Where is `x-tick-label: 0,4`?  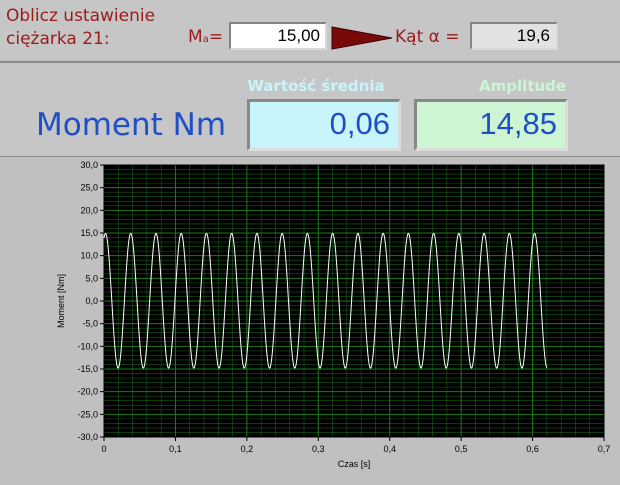 x-tick-label: 0,4 is located at coordinates (389, 449).